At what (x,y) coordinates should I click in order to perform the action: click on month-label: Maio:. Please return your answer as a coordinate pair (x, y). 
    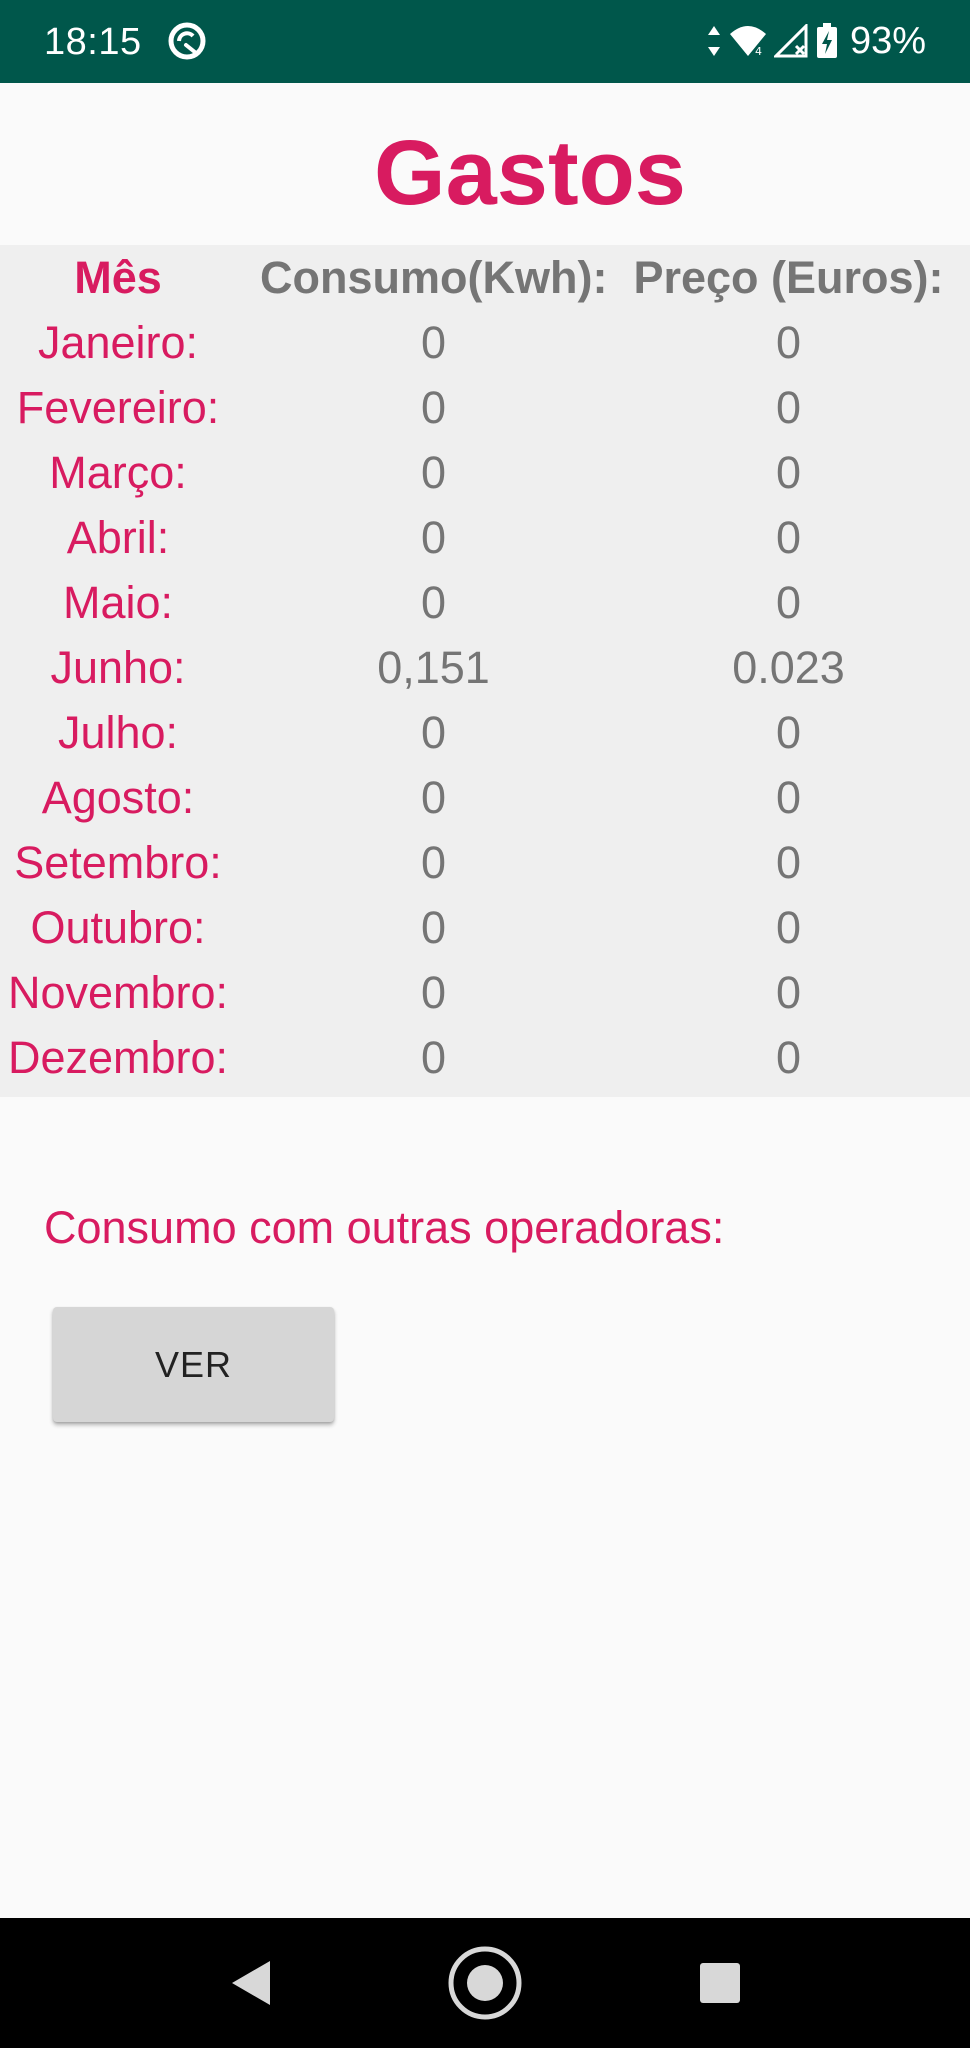
    Looking at the image, I should click on (118, 602).